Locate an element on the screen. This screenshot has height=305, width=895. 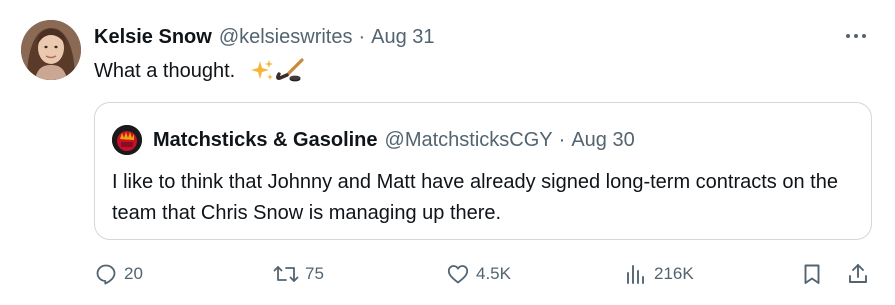
retweet-count: 75 is located at coordinates (314, 273).